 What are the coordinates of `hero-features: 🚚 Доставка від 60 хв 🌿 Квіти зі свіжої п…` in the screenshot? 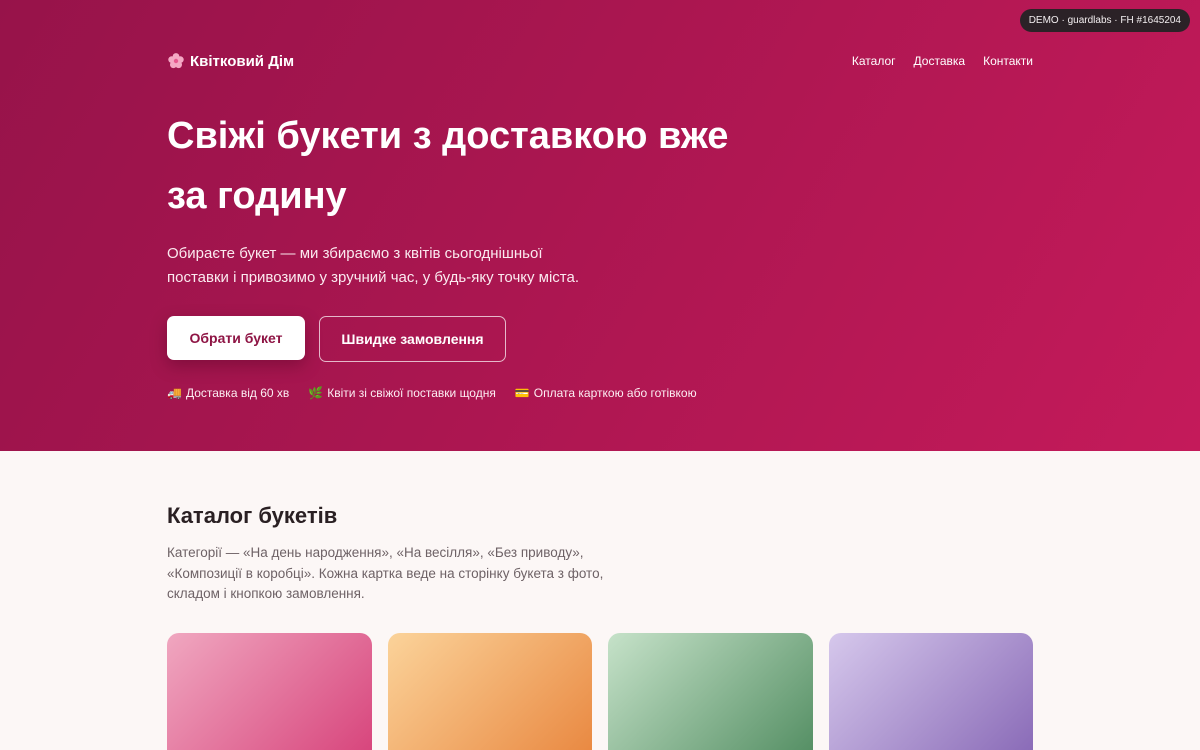 It's located at (600, 393).